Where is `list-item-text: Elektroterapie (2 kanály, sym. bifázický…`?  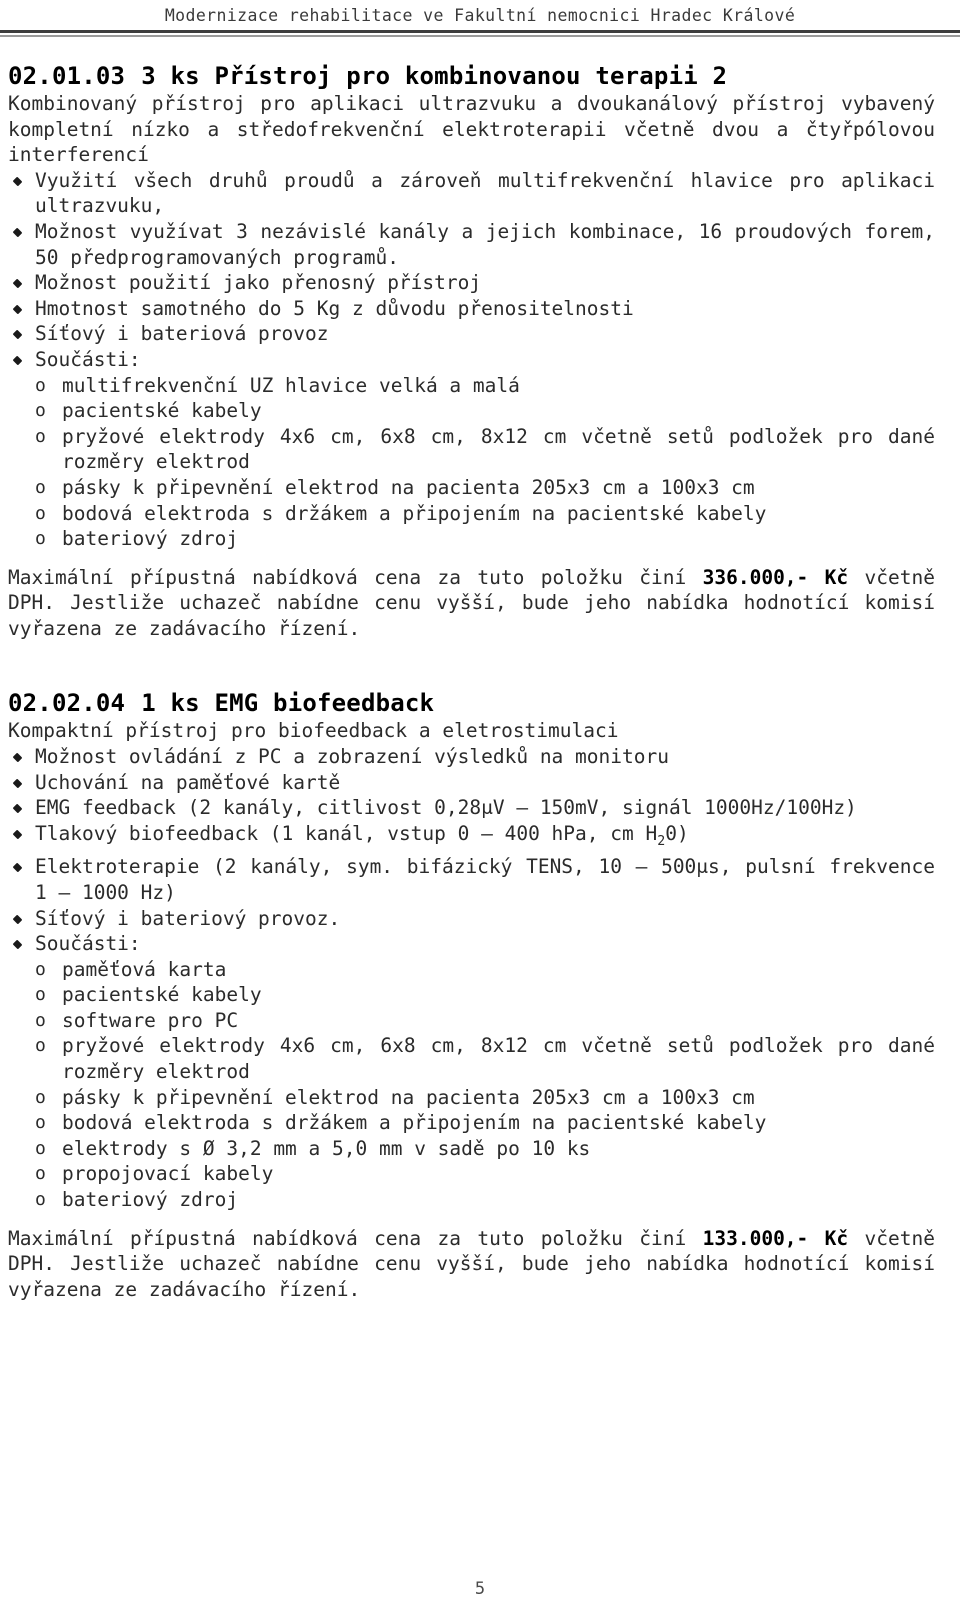
list-item-text: Elektroterapie (2 kanály, sym. bifázický… is located at coordinates (485, 879).